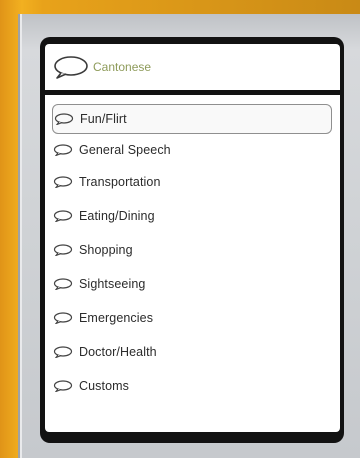 Image resolution: width=360 pixels, height=458 pixels. Describe the element at coordinates (191, 216) in the screenshot. I see `category-item-eating-dining: Eating/Dining` at that location.